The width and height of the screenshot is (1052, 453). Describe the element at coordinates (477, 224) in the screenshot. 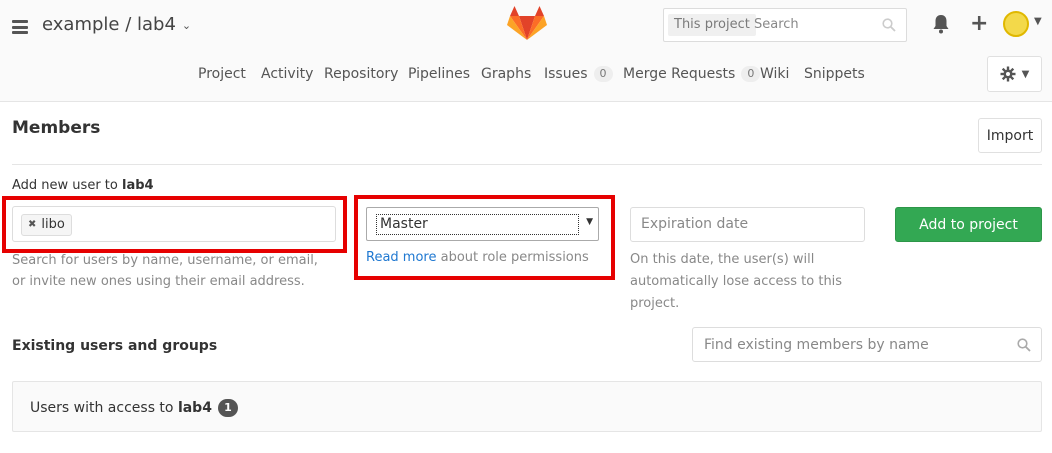

I see `role-select-value: Master` at that location.